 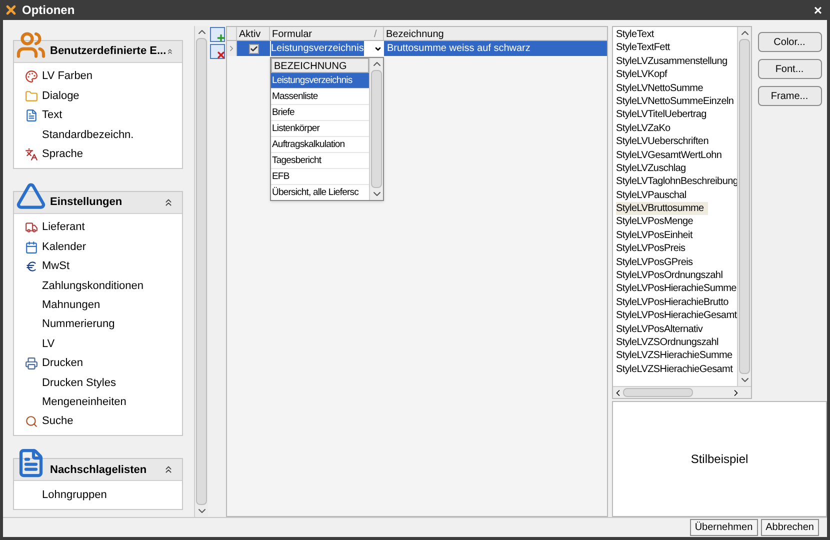 I want to click on language-icon, so click(x=31, y=154).